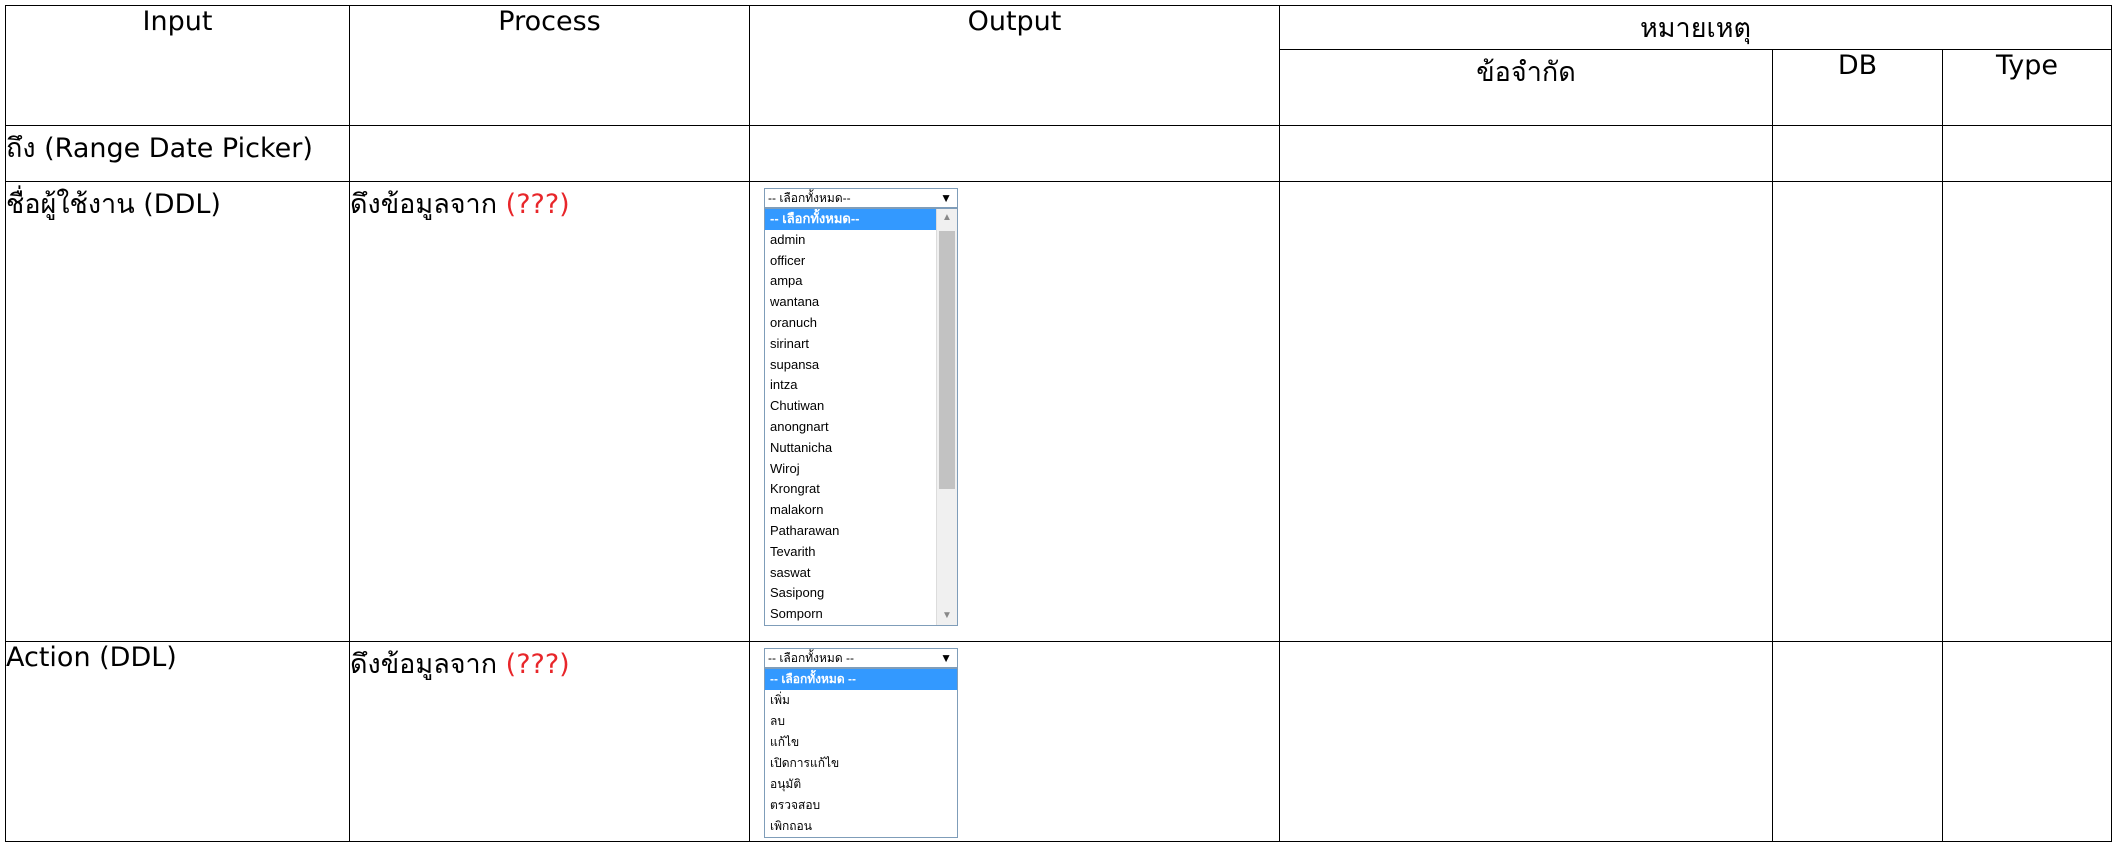  I want to click on scrollbar: ▲ ▼, so click(946, 417).